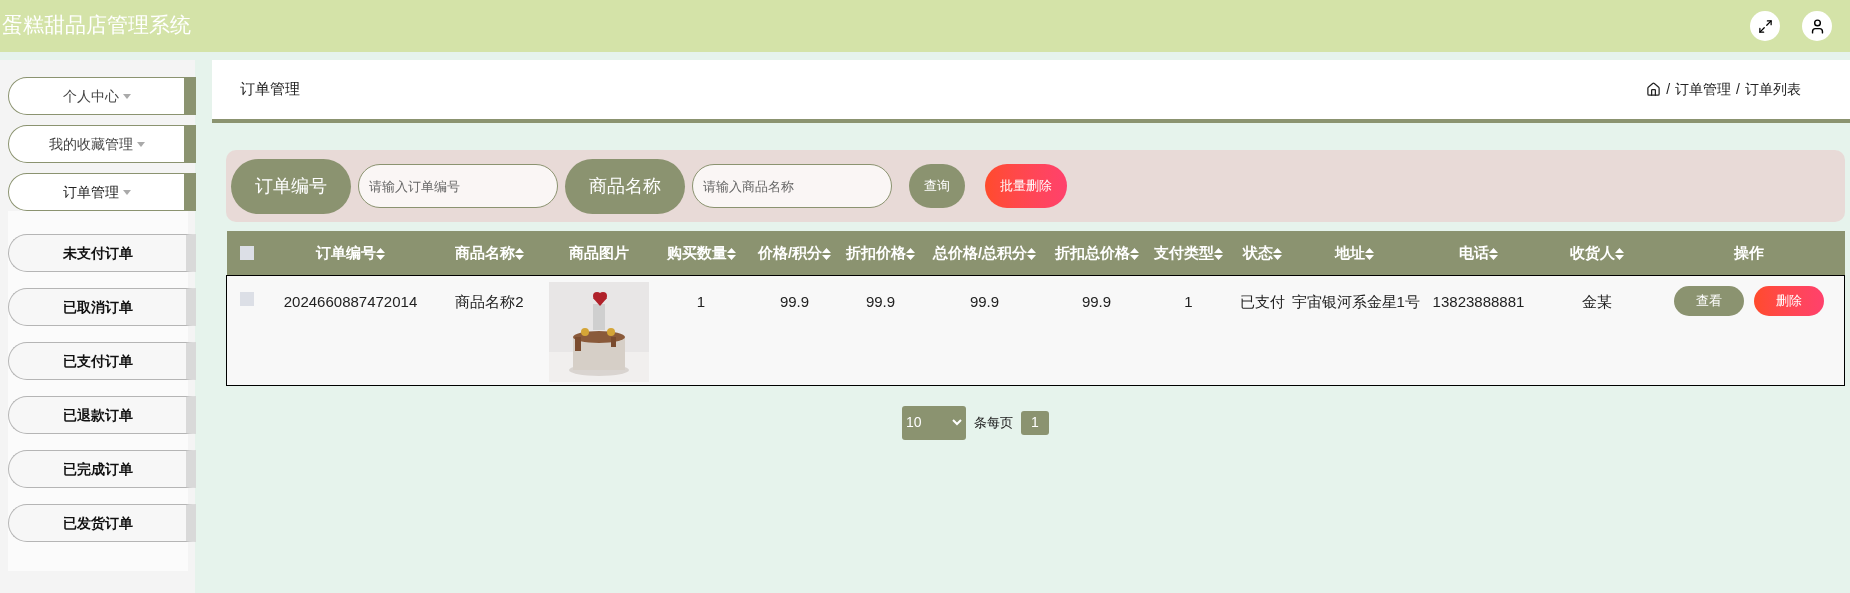  I want to click on search-field: 请输入商品名称, so click(792, 186).